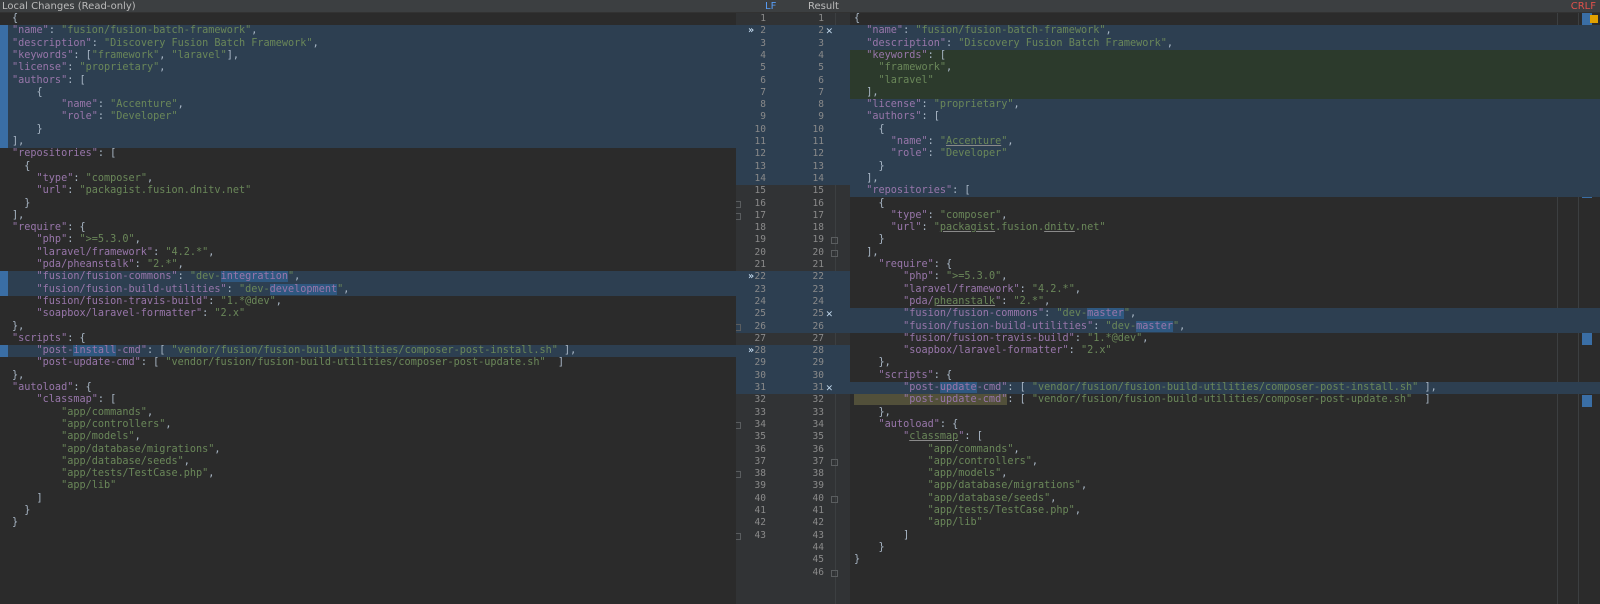 This screenshot has width=1600, height=604. Describe the element at coordinates (1225, 425) in the screenshot. I see `code-line: "autoload": {` at that location.